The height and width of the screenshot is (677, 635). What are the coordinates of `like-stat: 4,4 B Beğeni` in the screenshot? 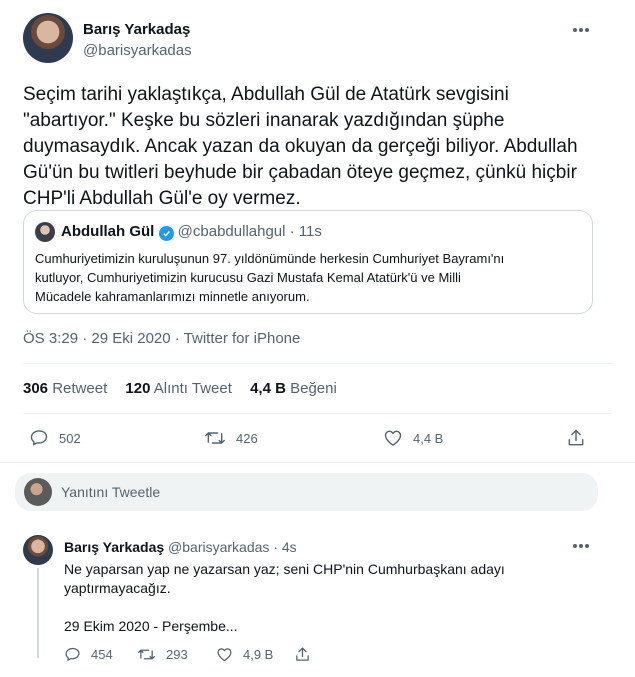 It's located at (293, 388).